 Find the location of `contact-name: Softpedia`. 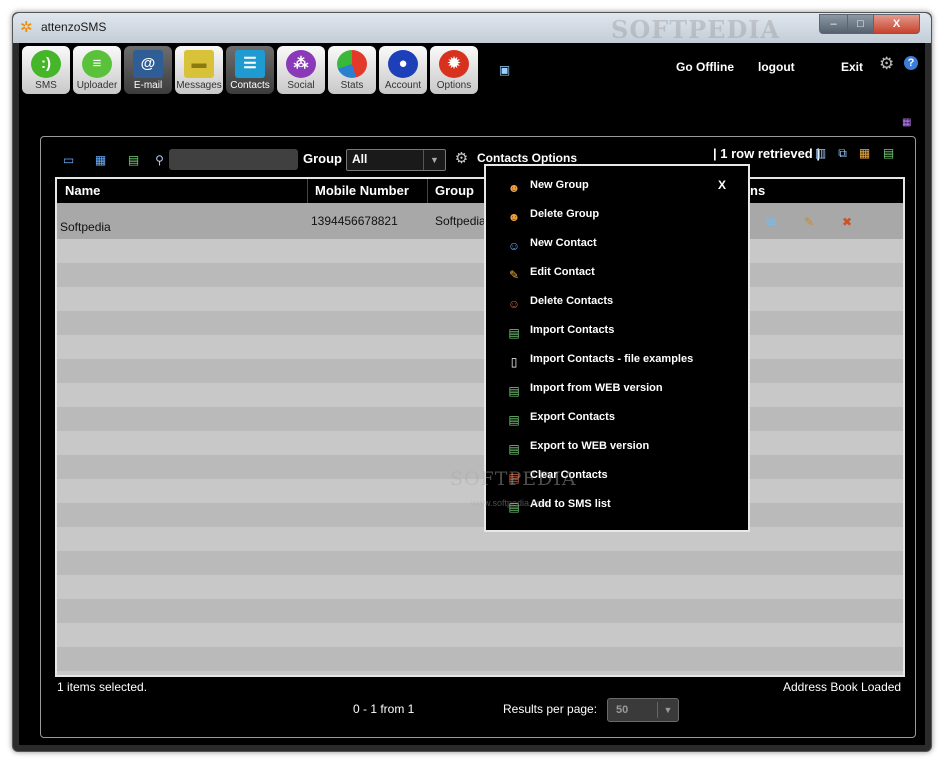

contact-name: Softpedia is located at coordinates (85, 227).